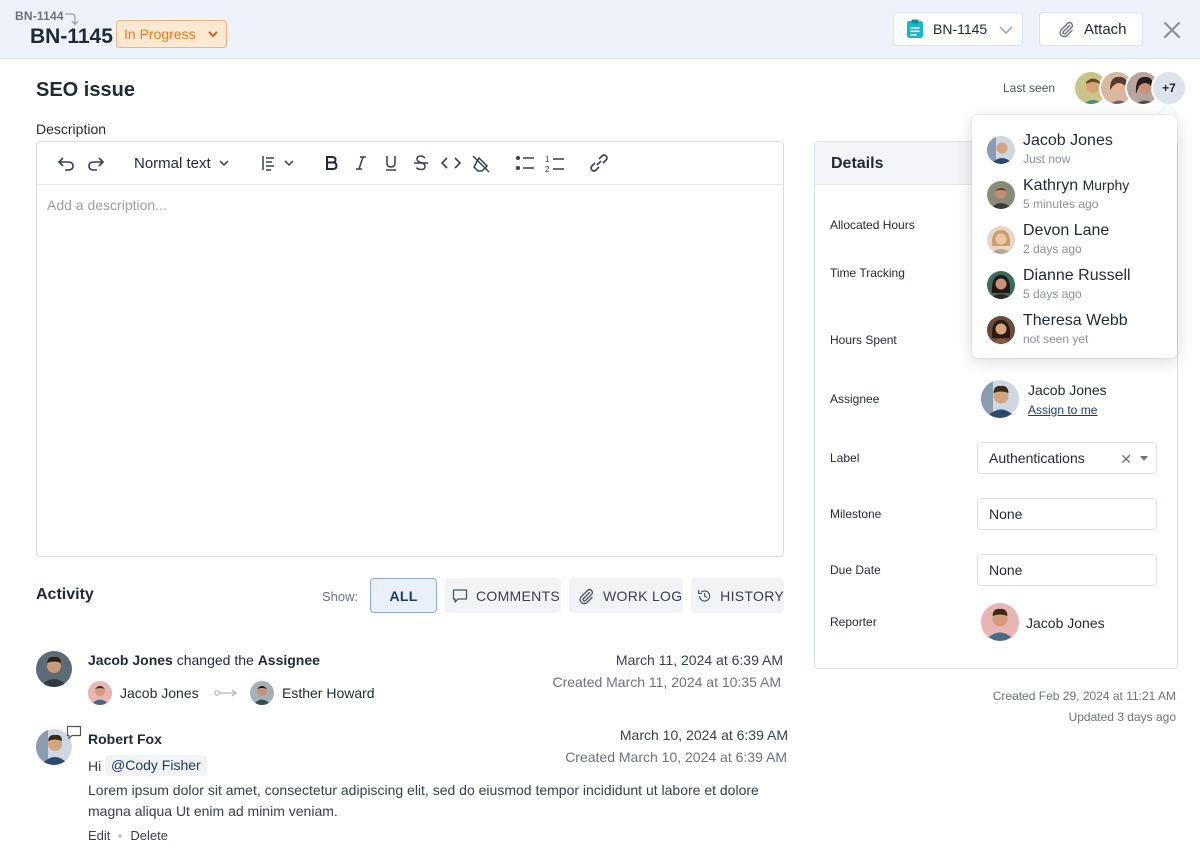  I want to click on filter-history-label: HISTORY, so click(752, 595).